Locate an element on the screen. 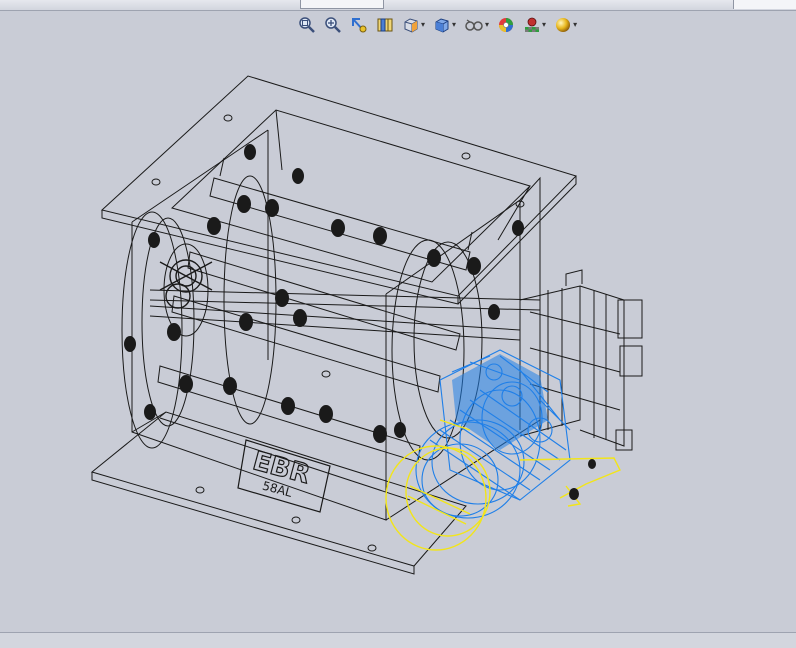 This screenshot has width=796, height=648. display-style-button: ▾ is located at coordinates (444, 25).